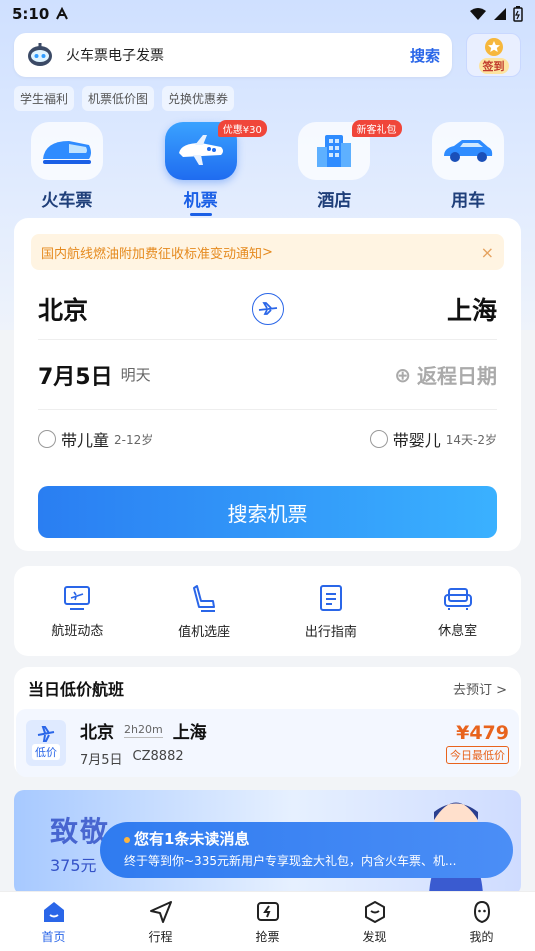 This screenshot has width=535, height=951. Describe the element at coordinates (77, 597) in the screenshot. I see `flight-status-icon` at that location.